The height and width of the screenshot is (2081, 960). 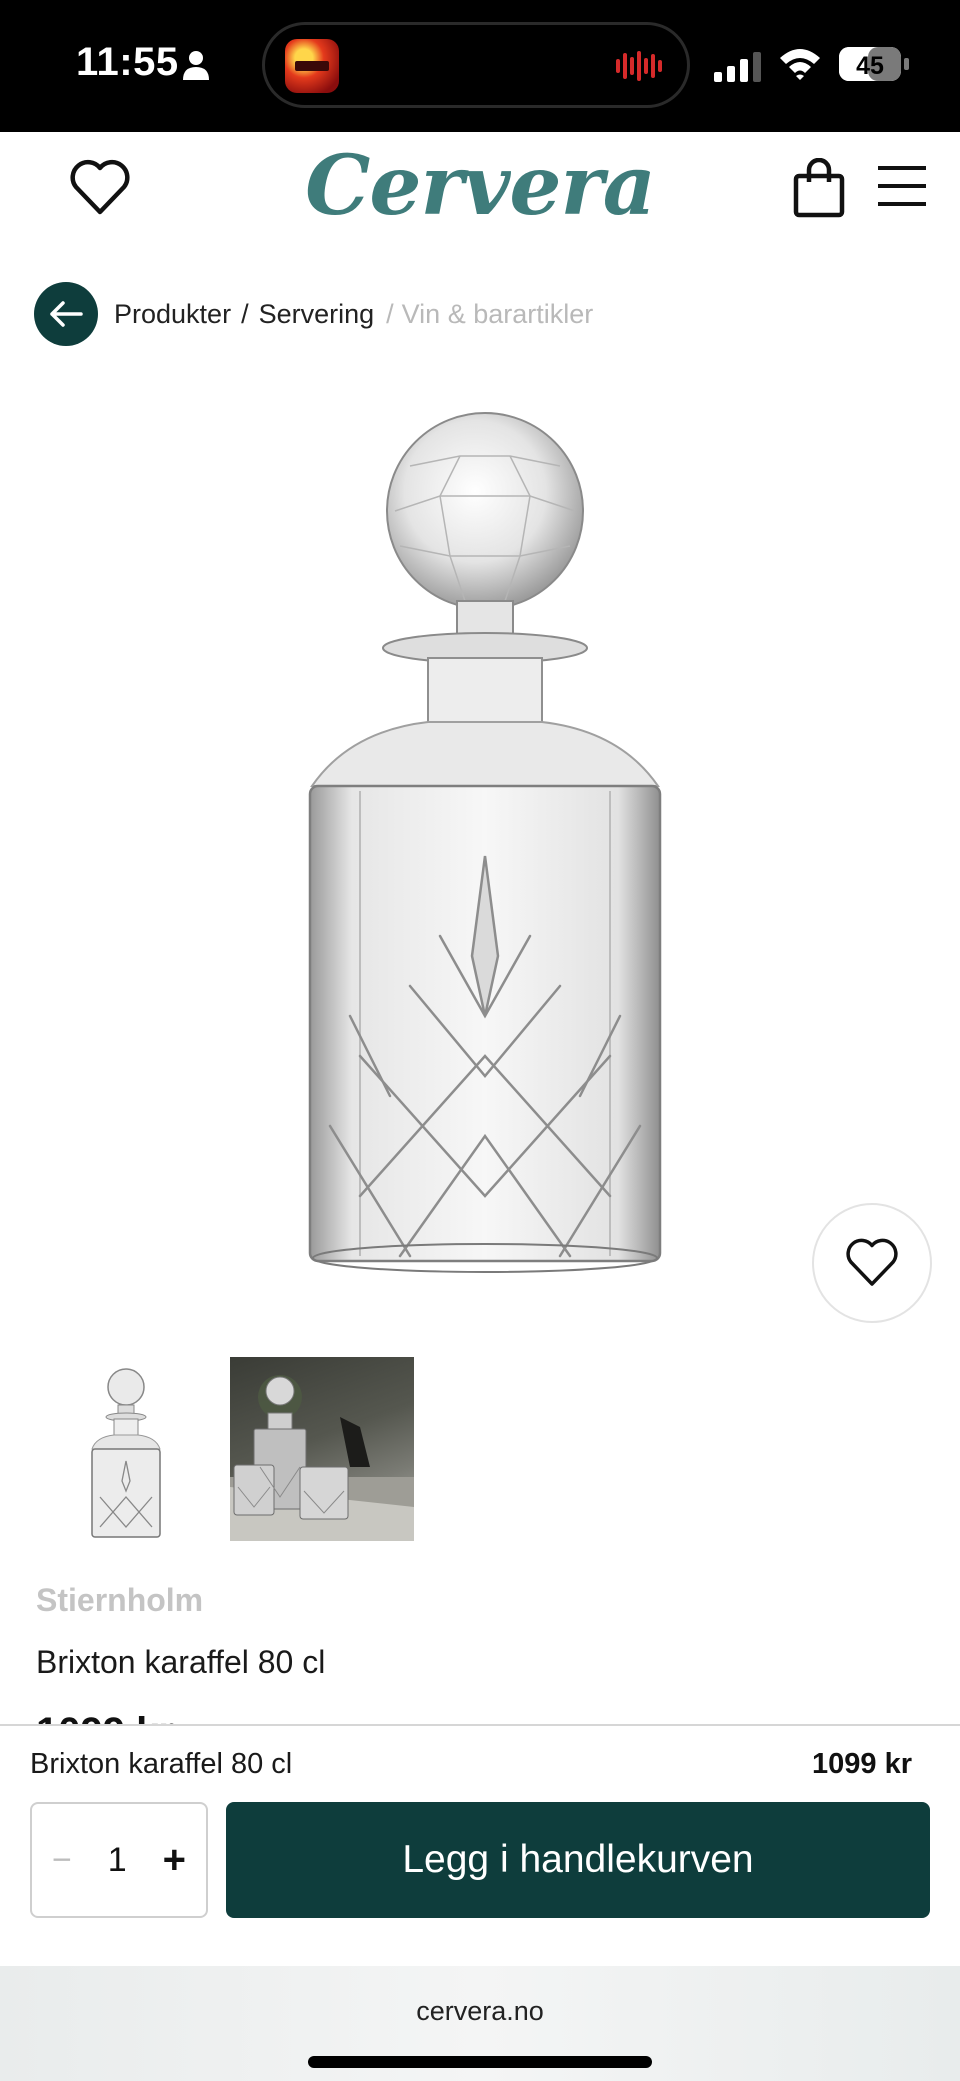 What do you see at coordinates (480, 2062) in the screenshot?
I see `home-indicator` at bounding box center [480, 2062].